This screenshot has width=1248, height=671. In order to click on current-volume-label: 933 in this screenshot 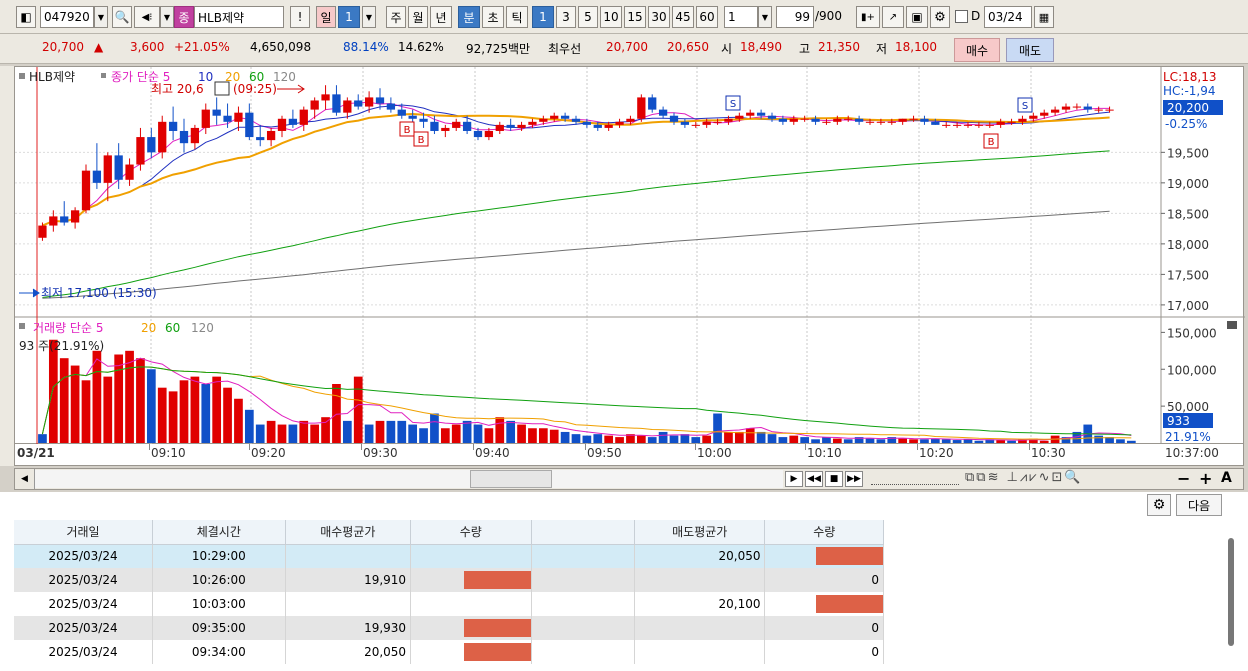, I will do `click(1178, 421)`.